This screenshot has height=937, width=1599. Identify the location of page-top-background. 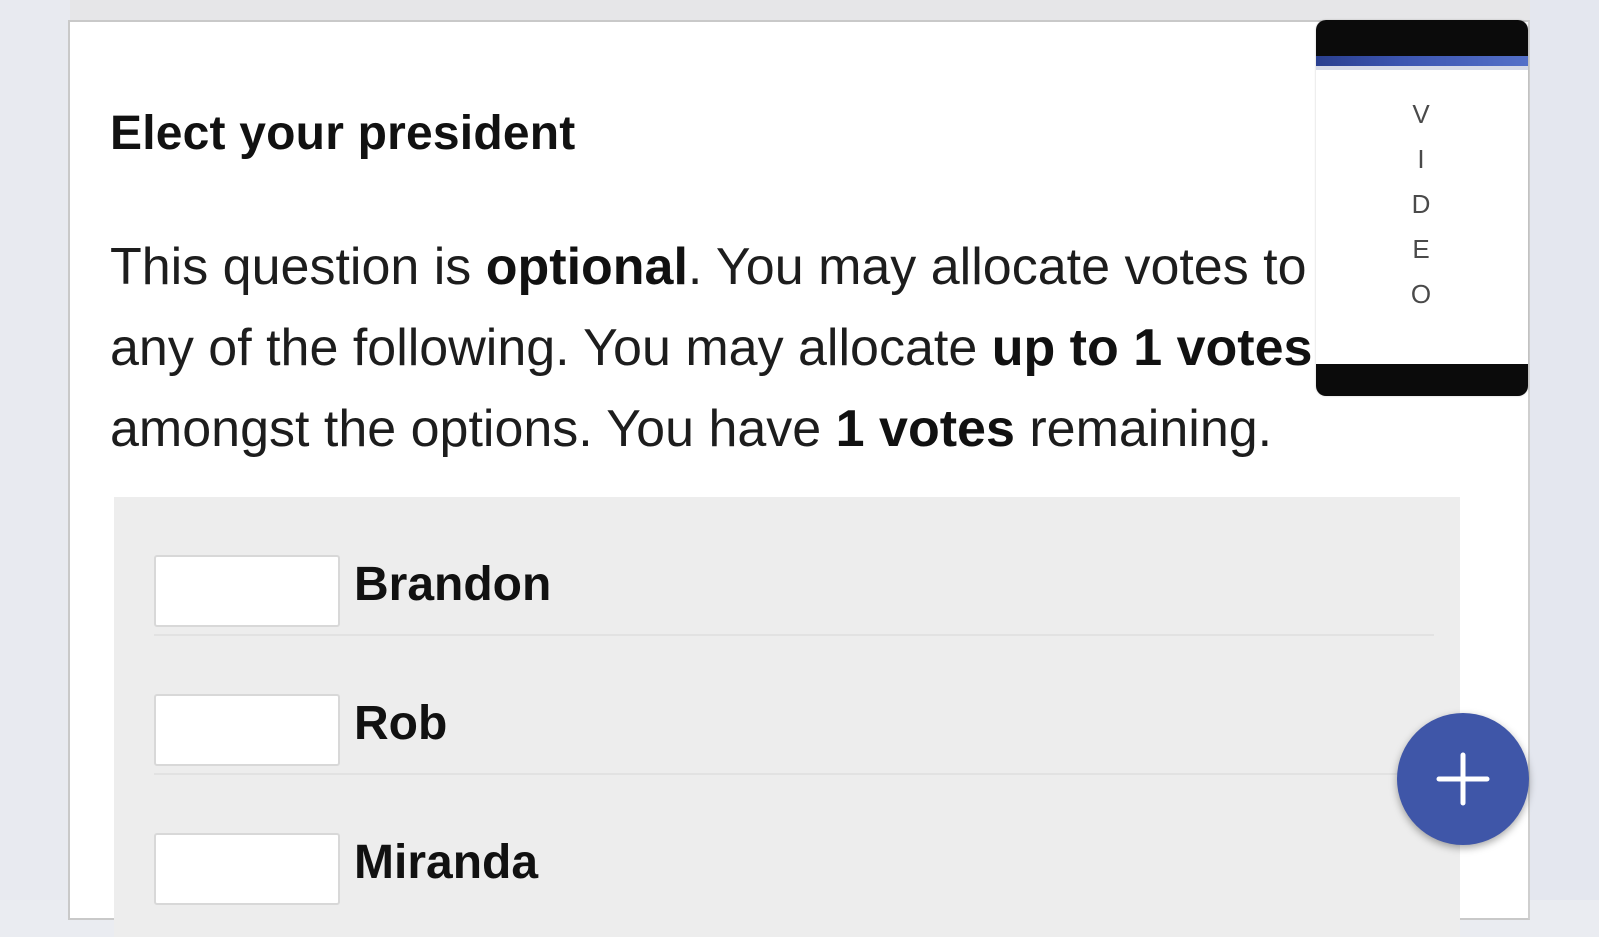
(799, 11).